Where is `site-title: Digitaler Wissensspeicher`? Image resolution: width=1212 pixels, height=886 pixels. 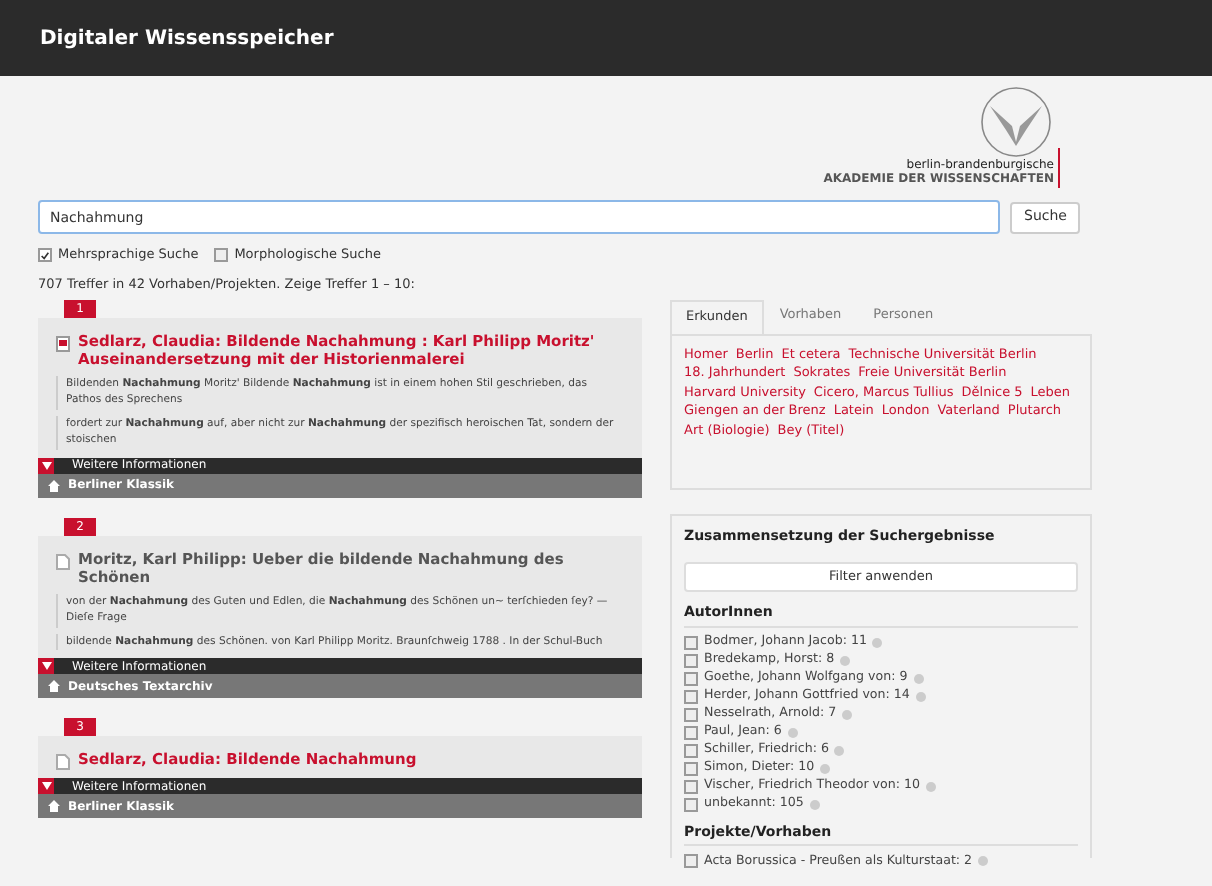 site-title: Digitaler Wissensspeicher is located at coordinates (187, 39).